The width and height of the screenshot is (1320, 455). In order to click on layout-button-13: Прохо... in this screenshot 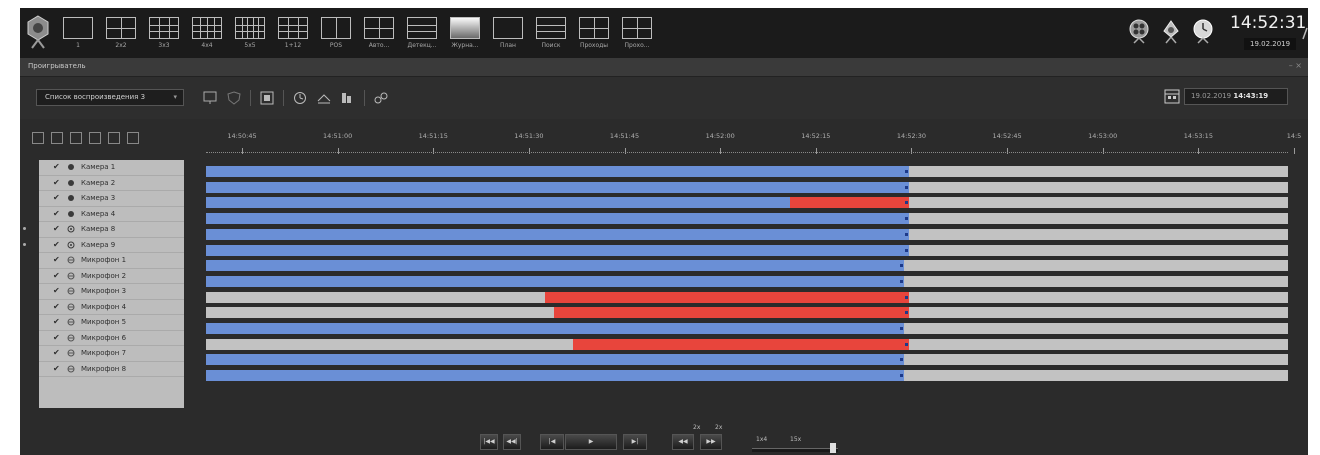, I will do `click(637, 33)`.